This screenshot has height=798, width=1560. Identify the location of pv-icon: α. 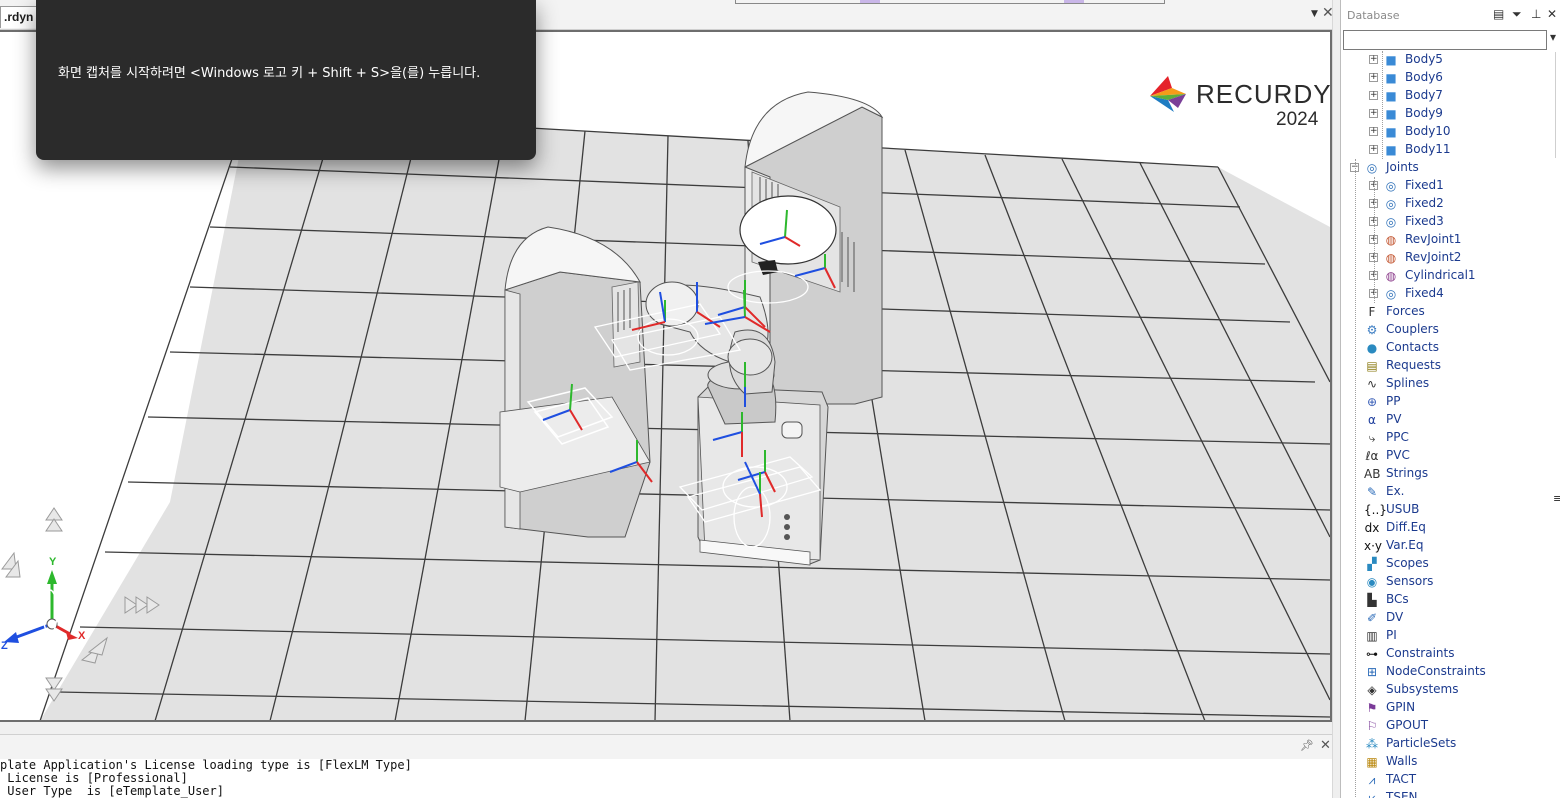
(1372, 420).